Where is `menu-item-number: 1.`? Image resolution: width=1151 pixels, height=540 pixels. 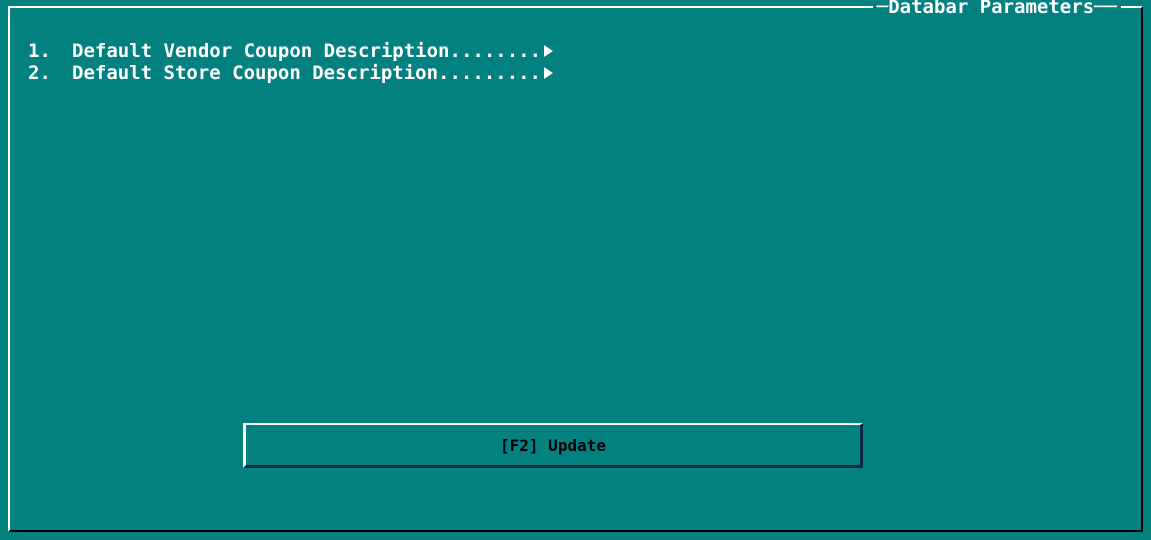 menu-item-number: 1. is located at coordinates (39, 51).